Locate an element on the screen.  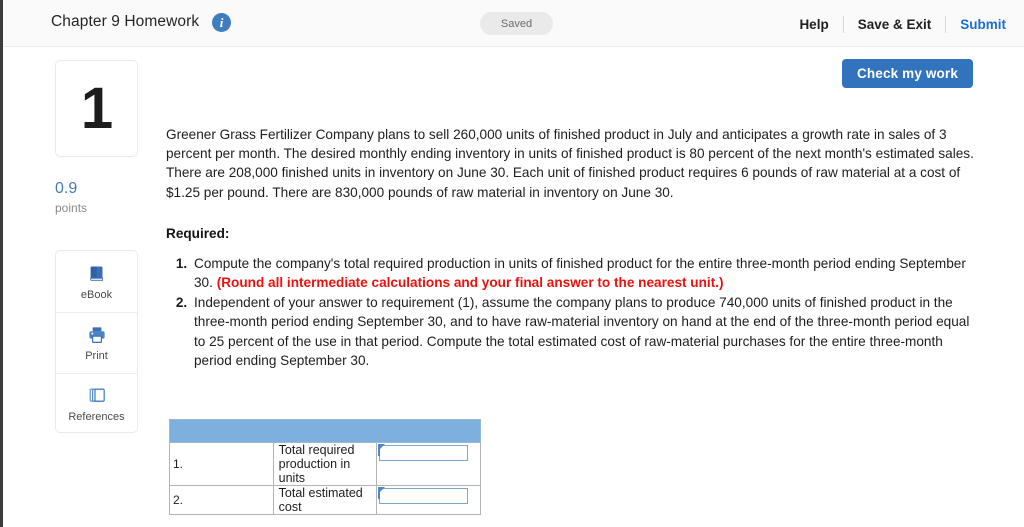
table-row: 2. Total estimated cost is located at coordinates (325, 500).